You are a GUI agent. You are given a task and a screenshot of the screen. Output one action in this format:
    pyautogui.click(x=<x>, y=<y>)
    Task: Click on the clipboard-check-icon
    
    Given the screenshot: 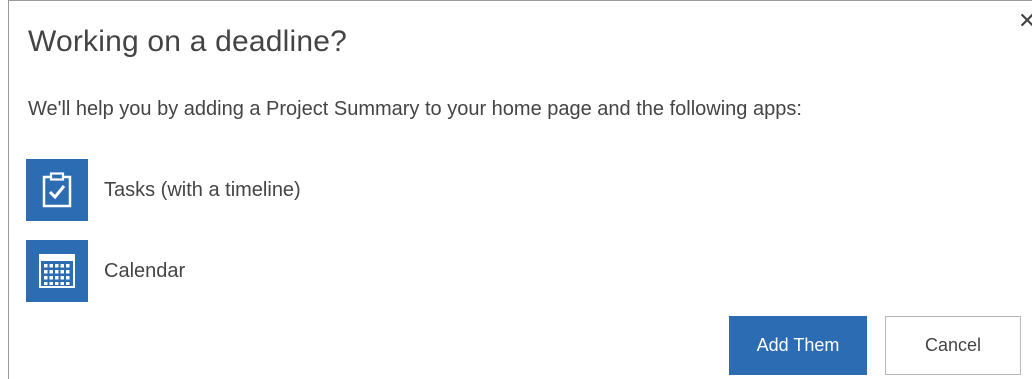 What is the action you would take?
    pyautogui.click(x=57, y=190)
    